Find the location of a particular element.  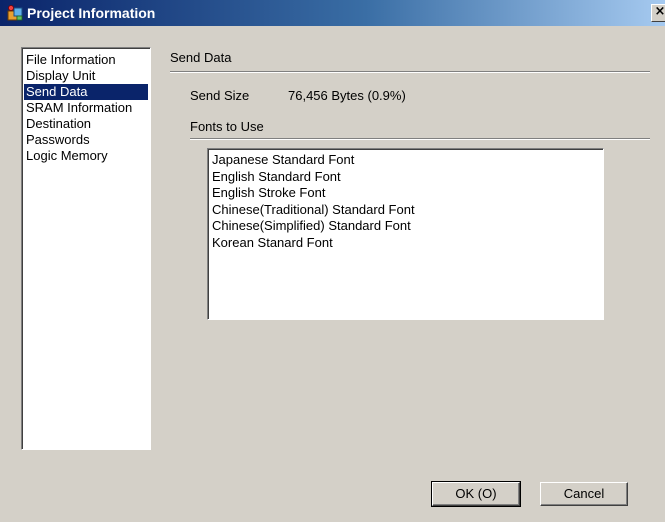

ok-button: OK (O) is located at coordinates (476, 494).